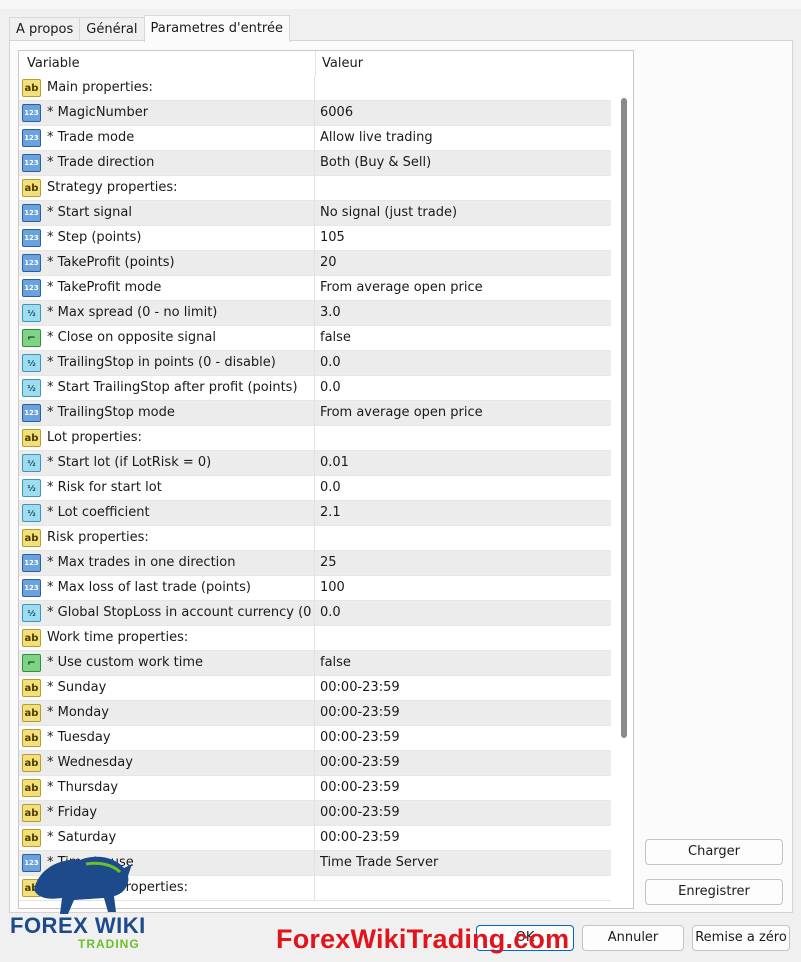  Describe the element at coordinates (167, 413) in the screenshot. I see `variable-cell: 123 * TrailingStop mode` at that location.